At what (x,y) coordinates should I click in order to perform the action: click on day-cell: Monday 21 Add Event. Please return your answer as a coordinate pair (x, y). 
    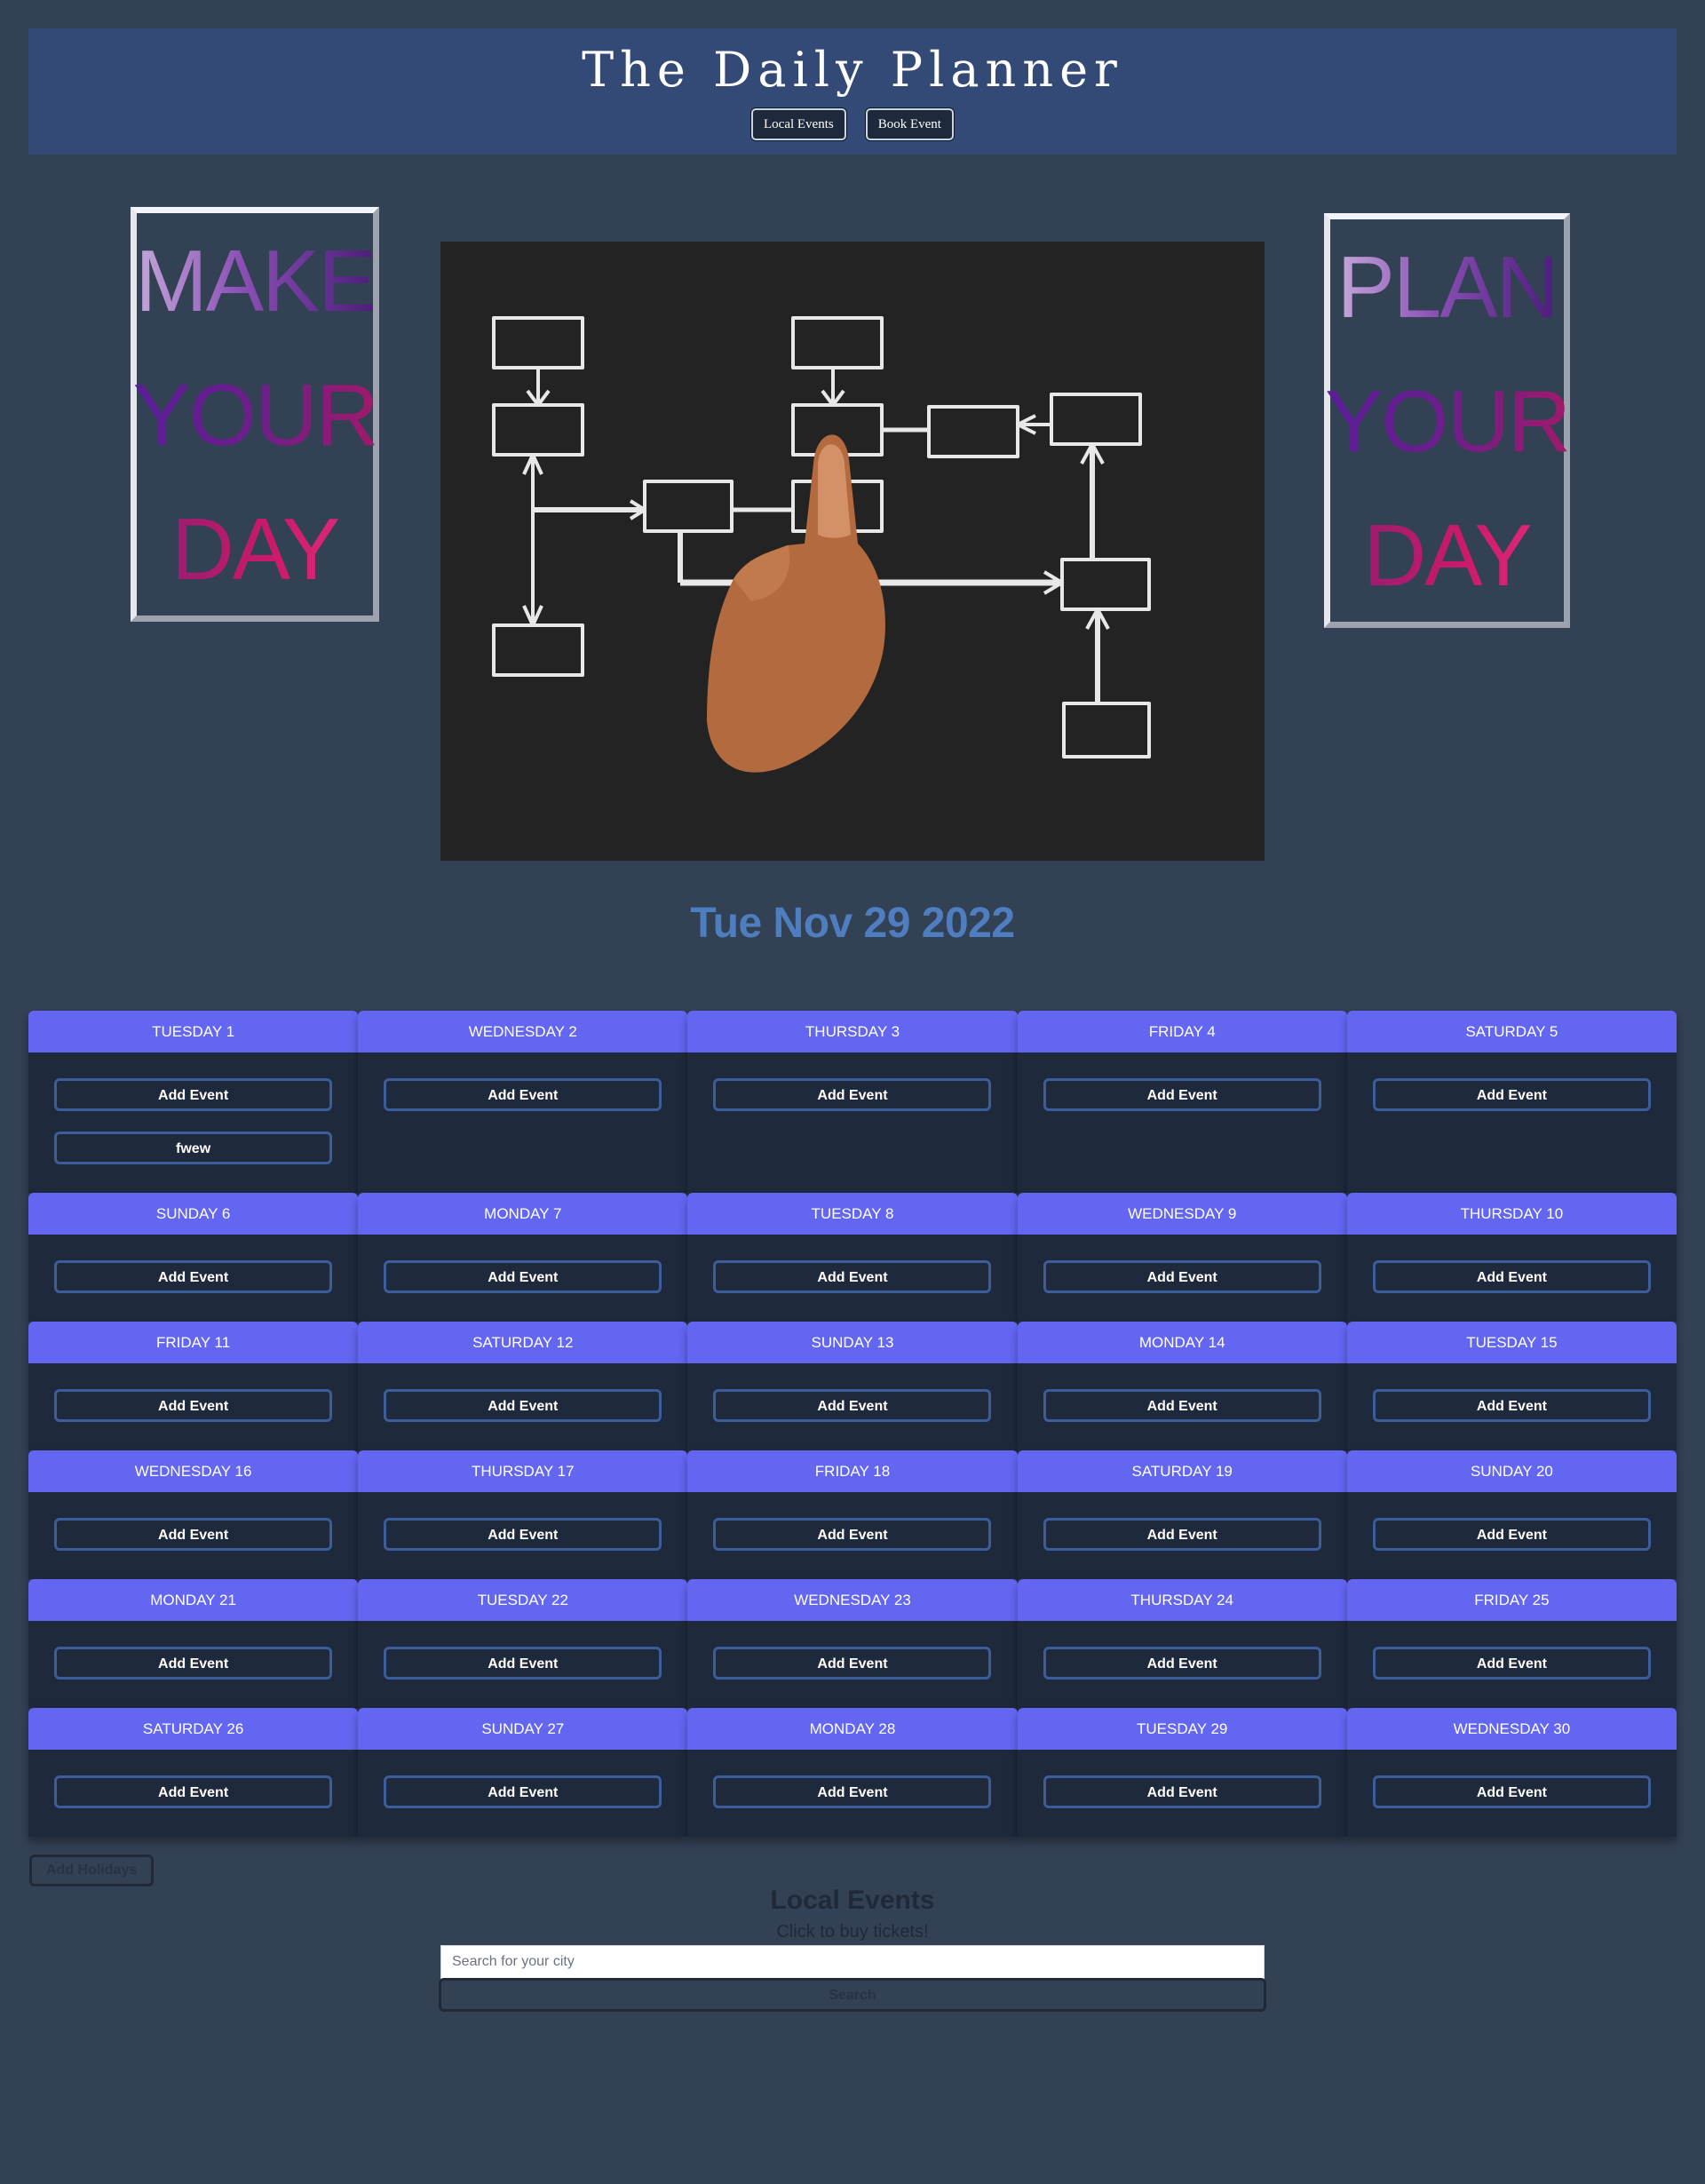
    Looking at the image, I should click on (194, 1643).